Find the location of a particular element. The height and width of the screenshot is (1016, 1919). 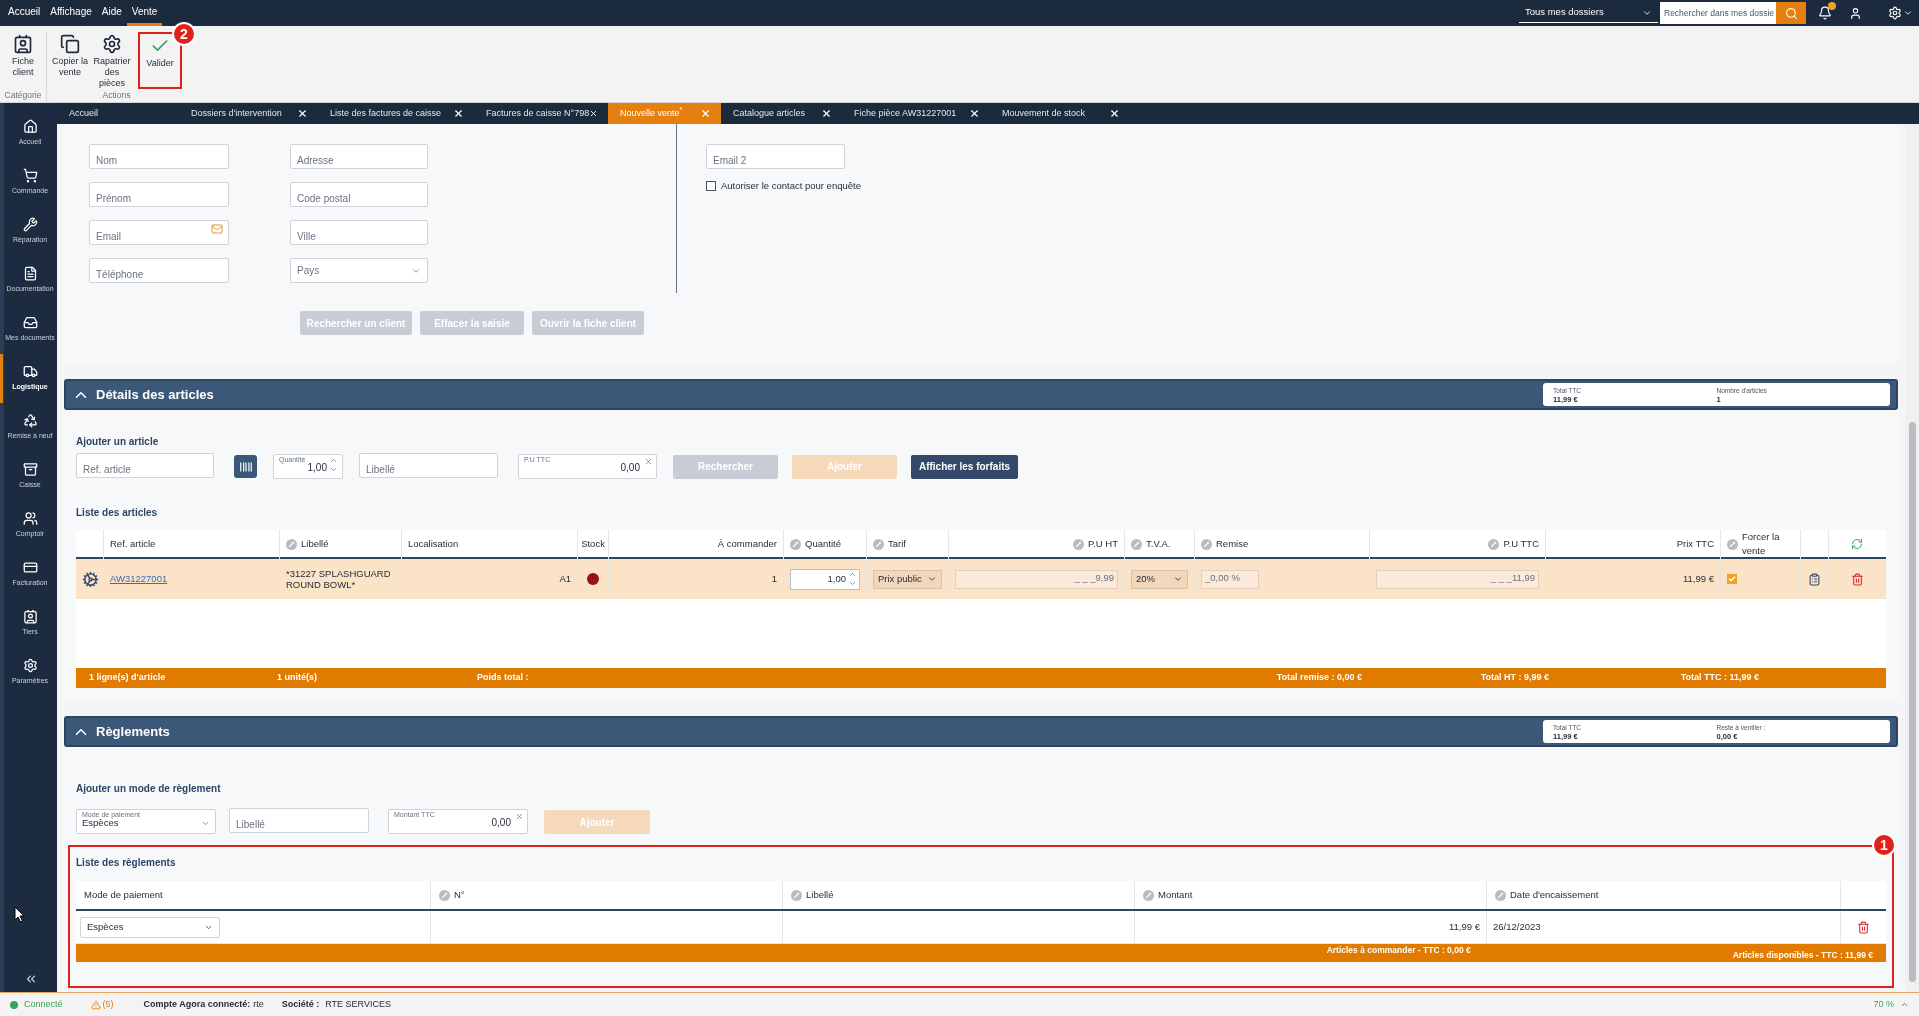

select-field: Pays is located at coordinates (359, 270).